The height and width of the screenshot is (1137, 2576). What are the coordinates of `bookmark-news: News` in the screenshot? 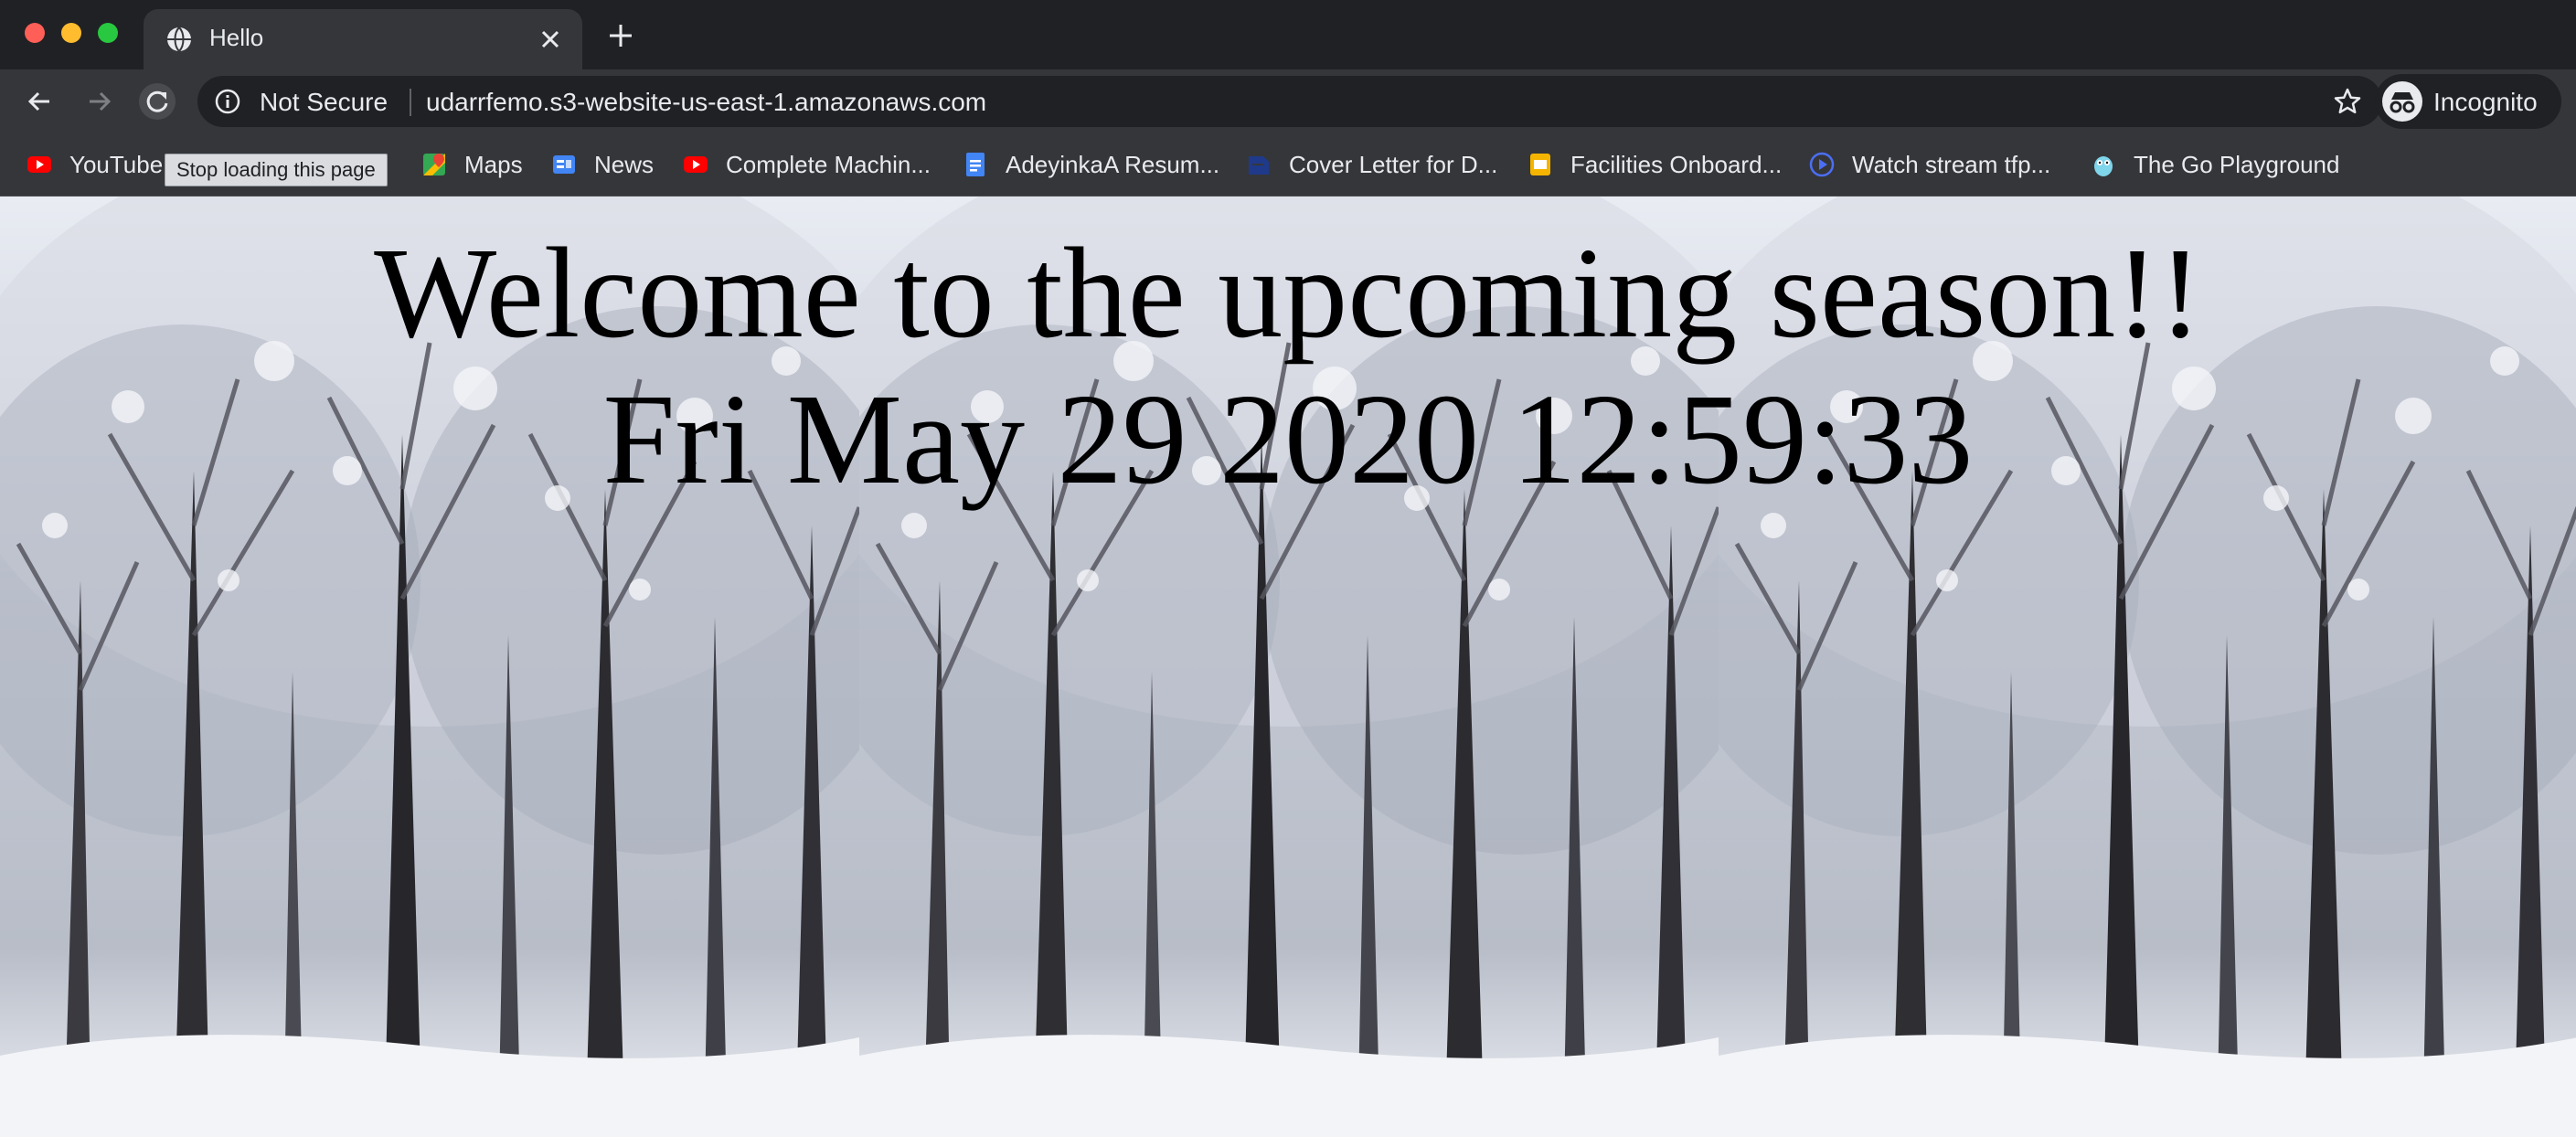 It's located at (602, 165).